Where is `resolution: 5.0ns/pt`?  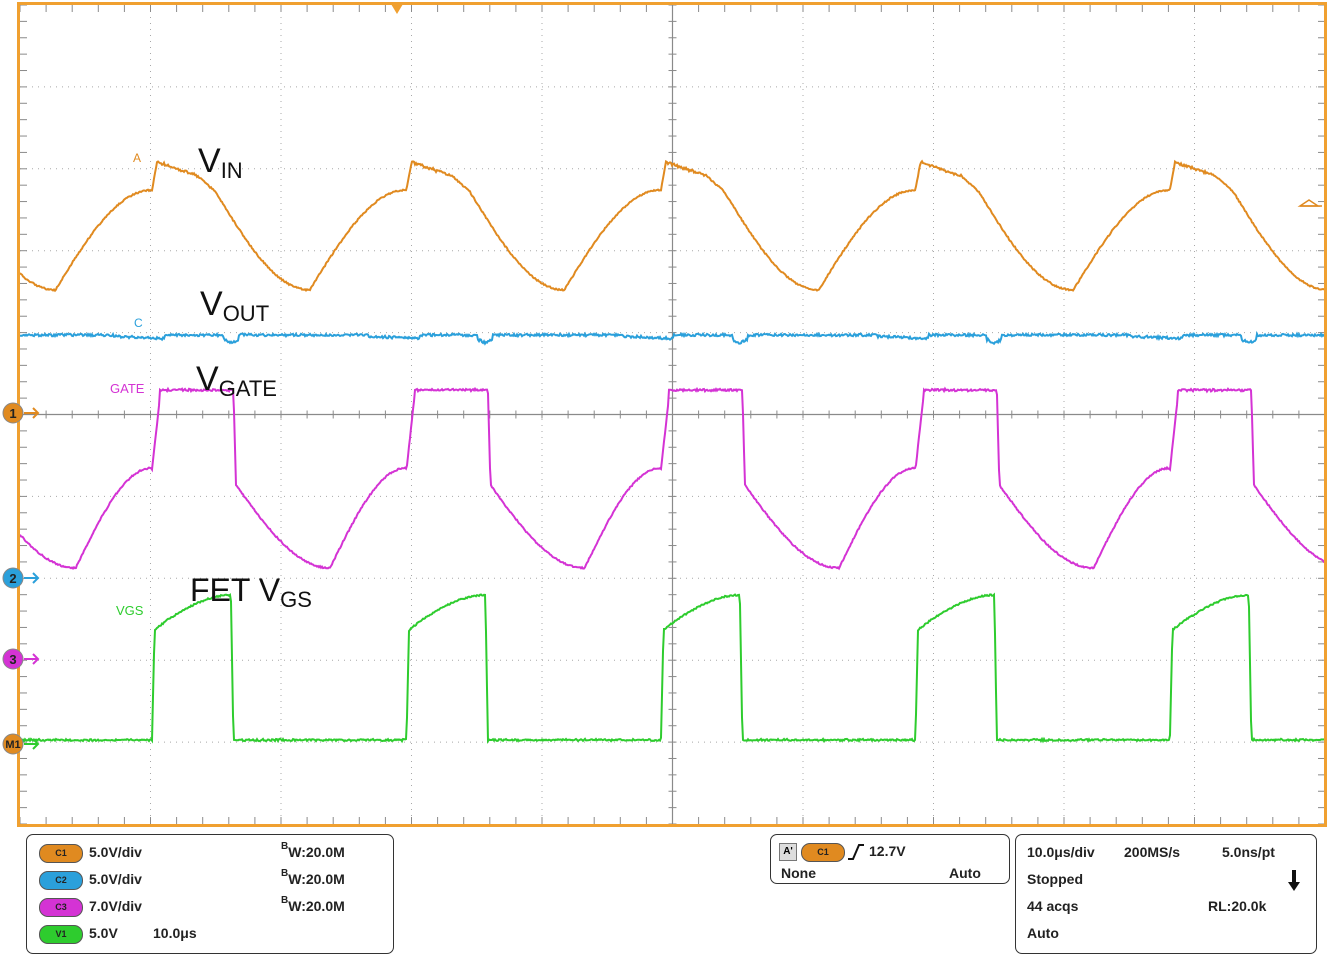 resolution: 5.0ns/pt is located at coordinates (1248, 852).